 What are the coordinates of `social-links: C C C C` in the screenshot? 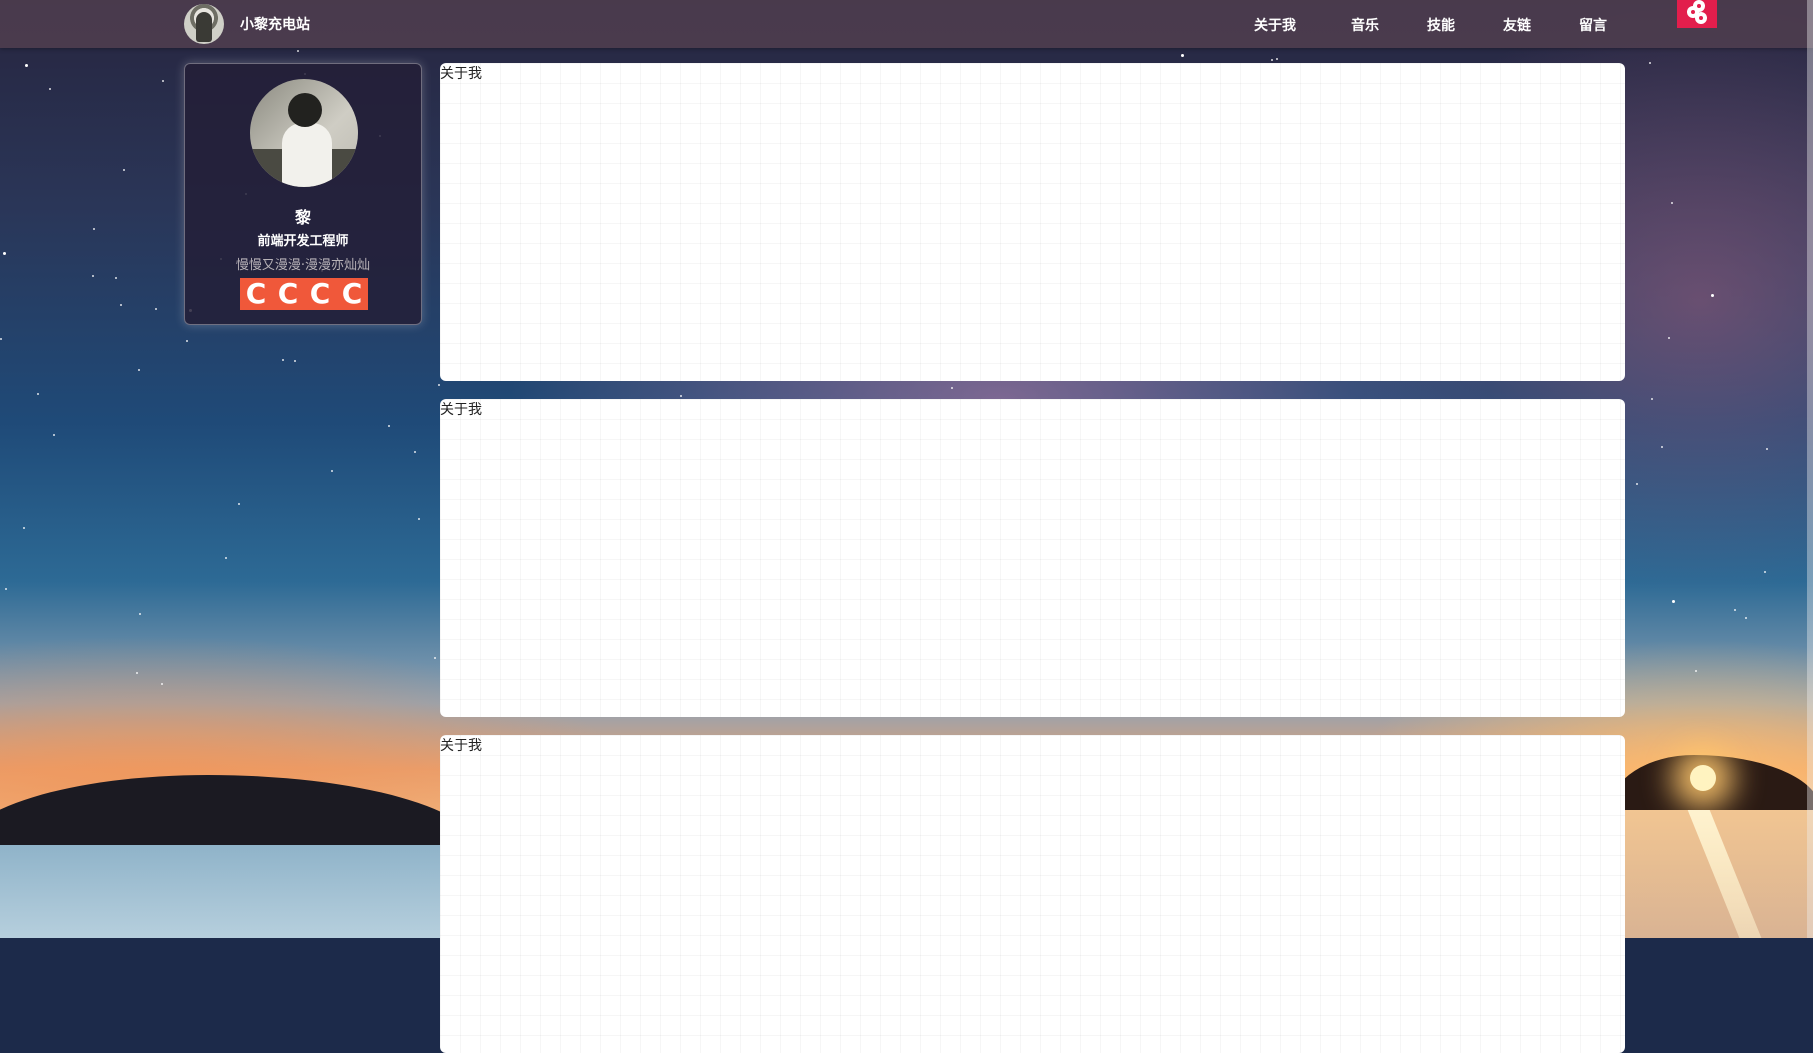 It's located at (304, 294).